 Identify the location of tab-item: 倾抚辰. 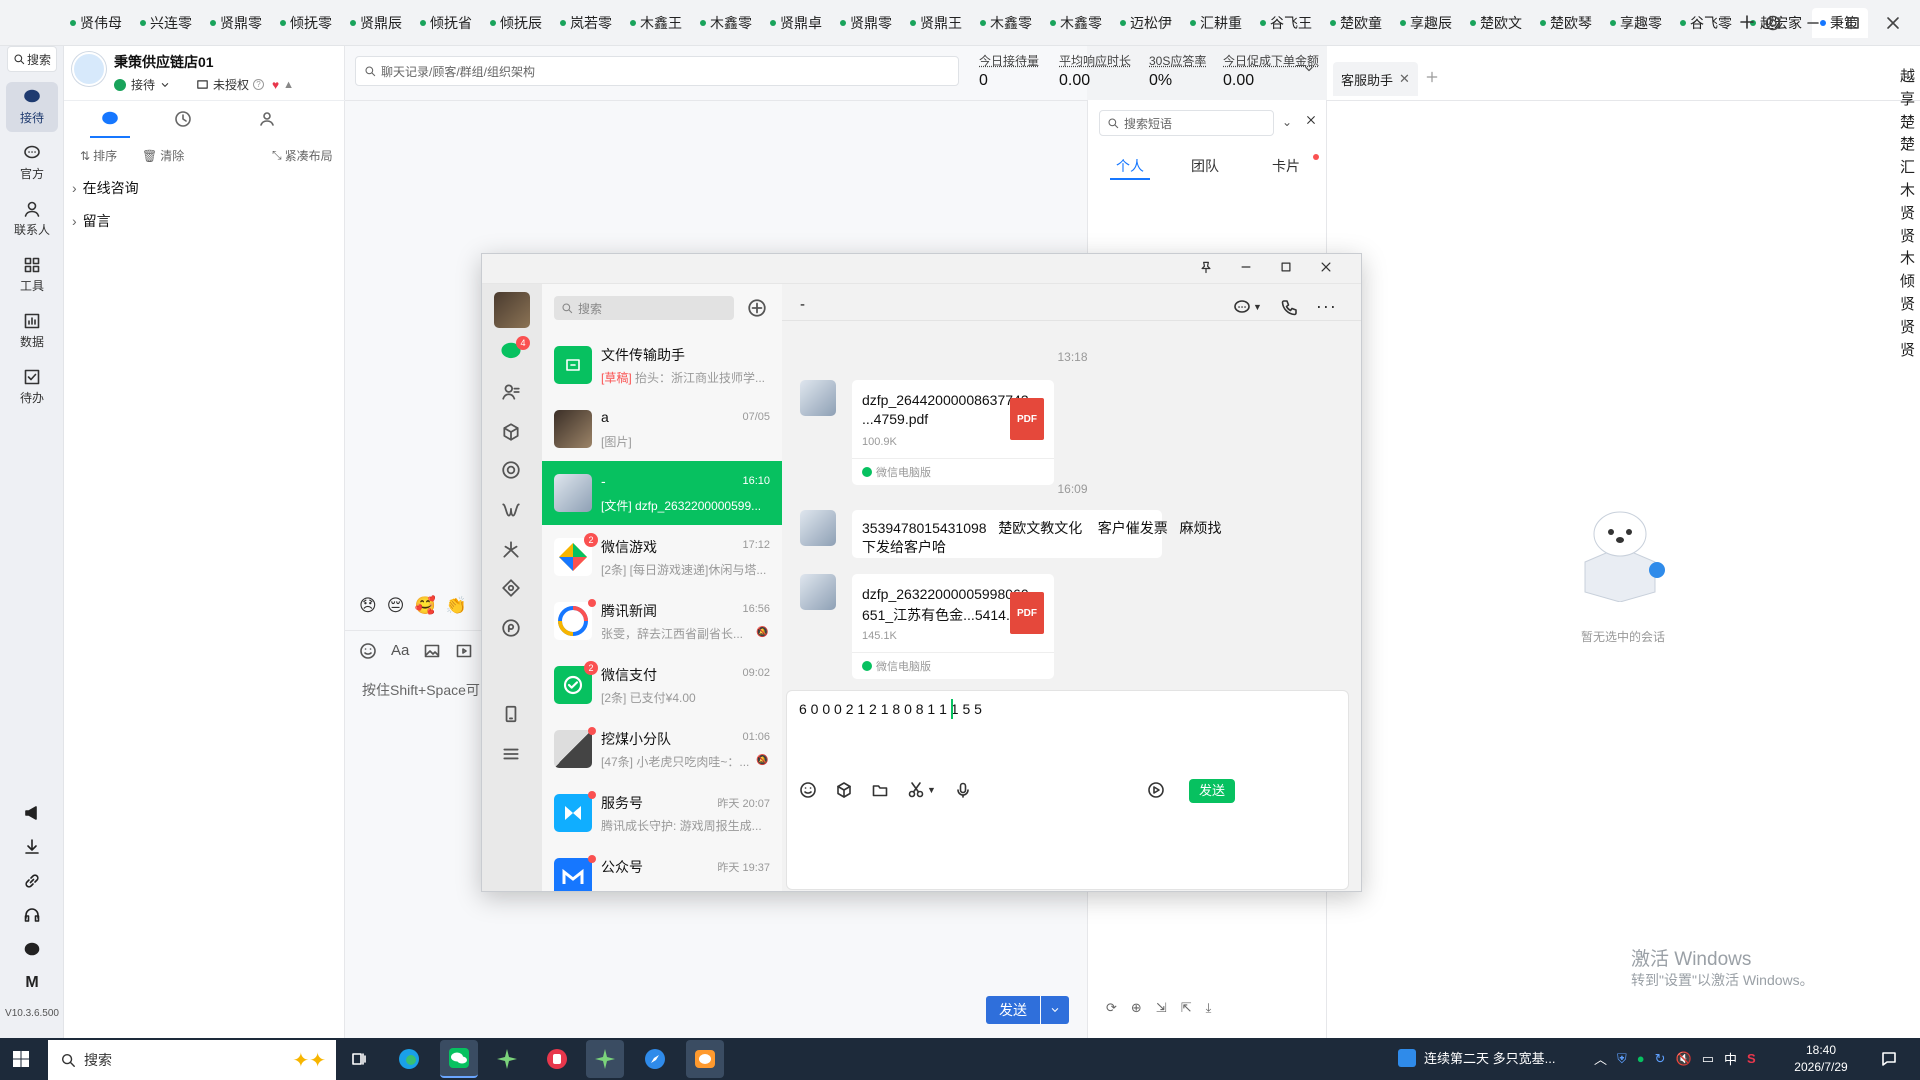
(517, 23).